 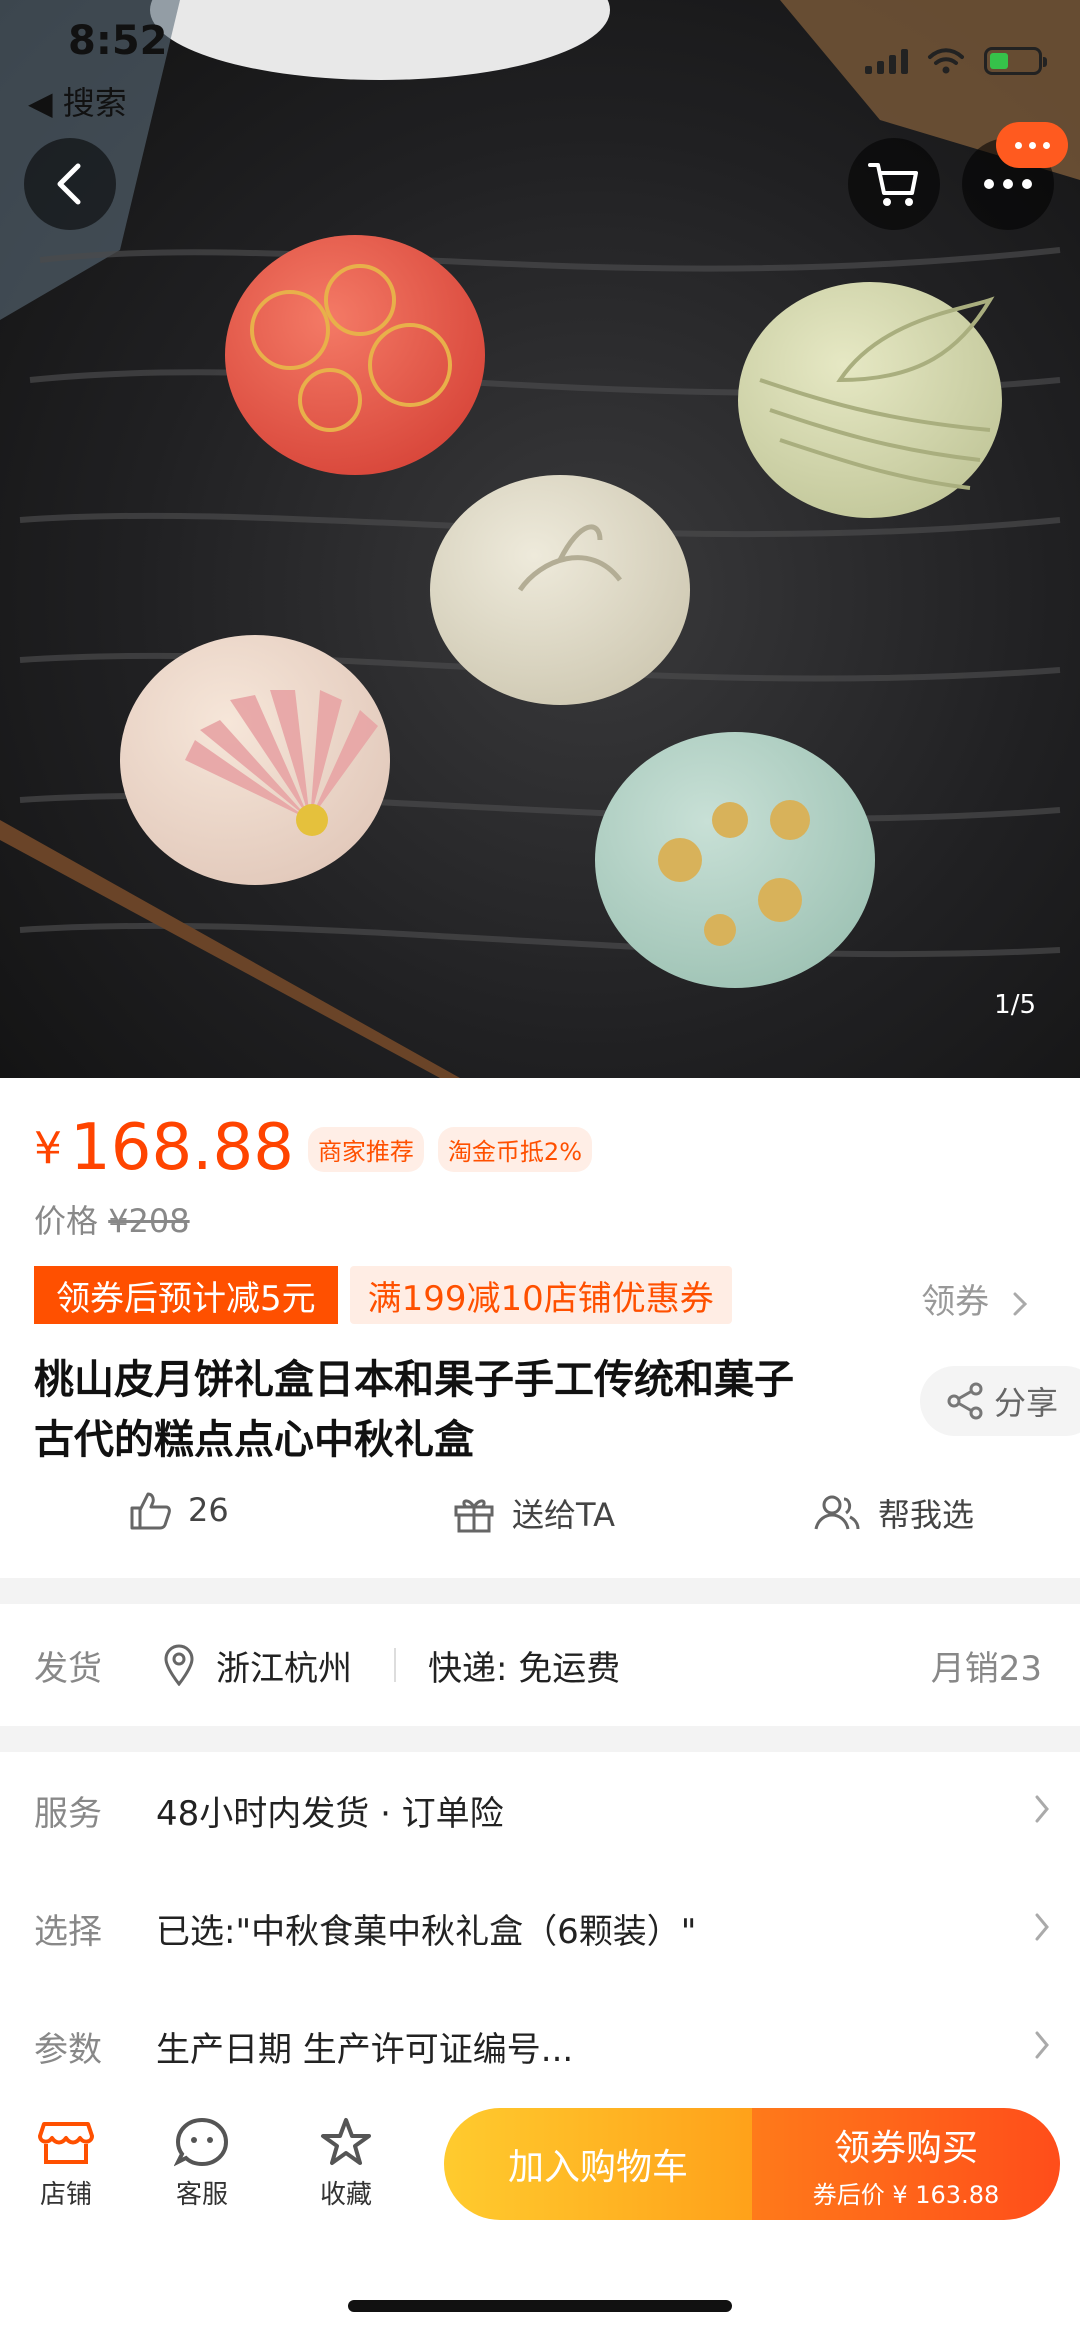 I want to click on gallery-page-indicator: 1/5, so click(x=1015, y=1005).